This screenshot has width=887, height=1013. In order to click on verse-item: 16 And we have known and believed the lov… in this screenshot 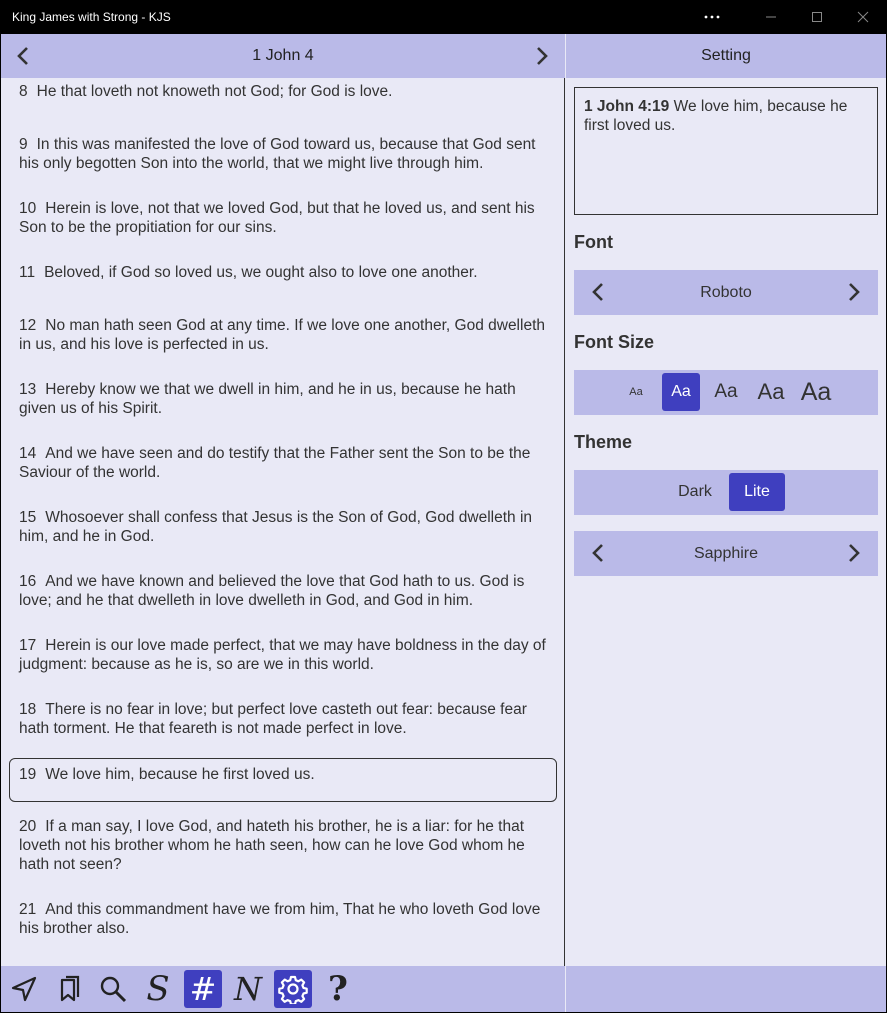, I will do `click(283, 591)`.